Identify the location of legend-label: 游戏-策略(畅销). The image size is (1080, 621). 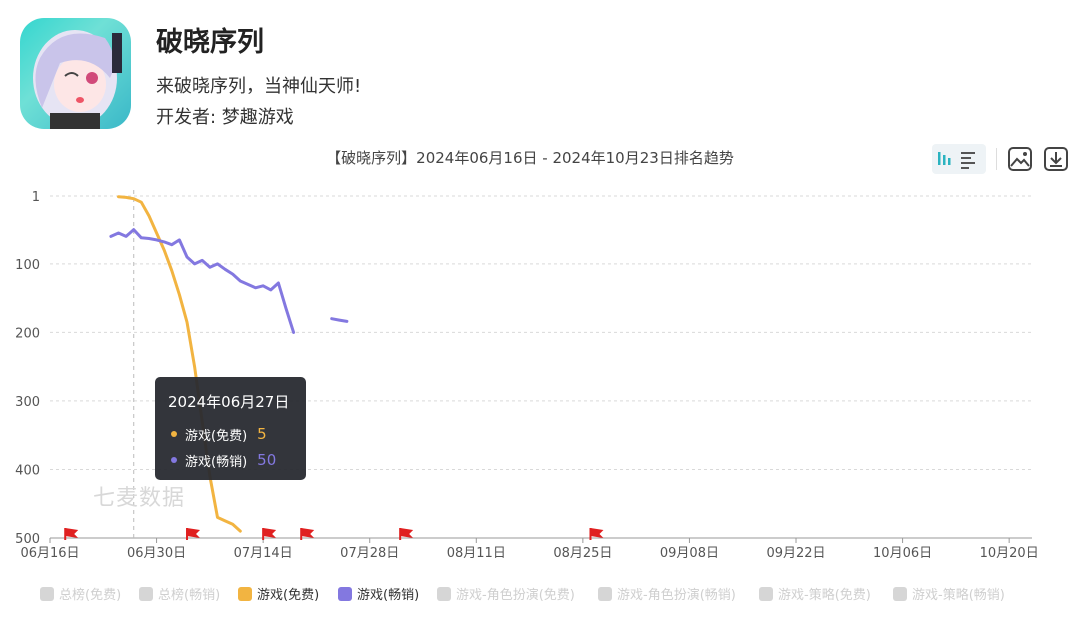
(958, 595).